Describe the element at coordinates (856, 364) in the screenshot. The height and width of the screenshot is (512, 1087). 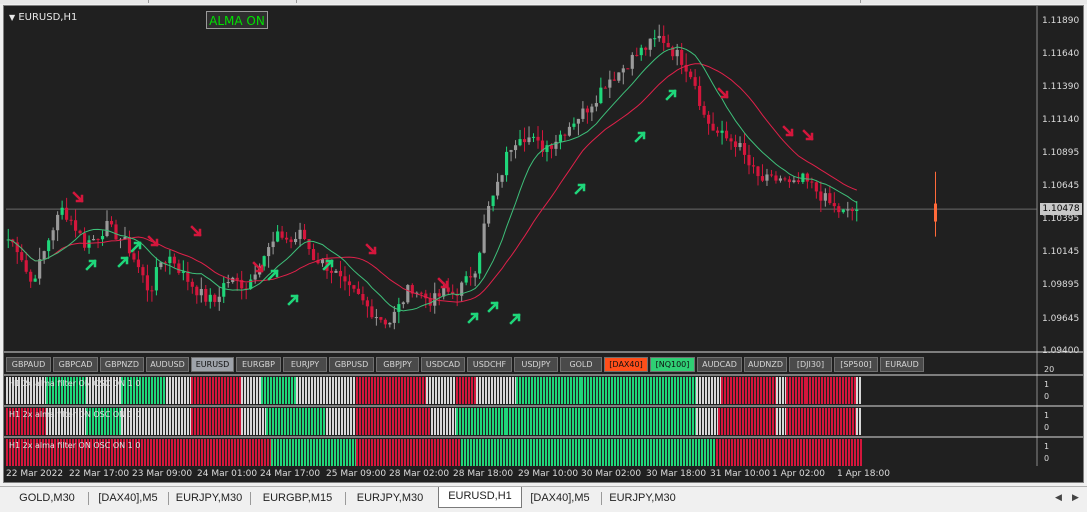
I see `symbol-button-sp500: [SP500]` at that location.